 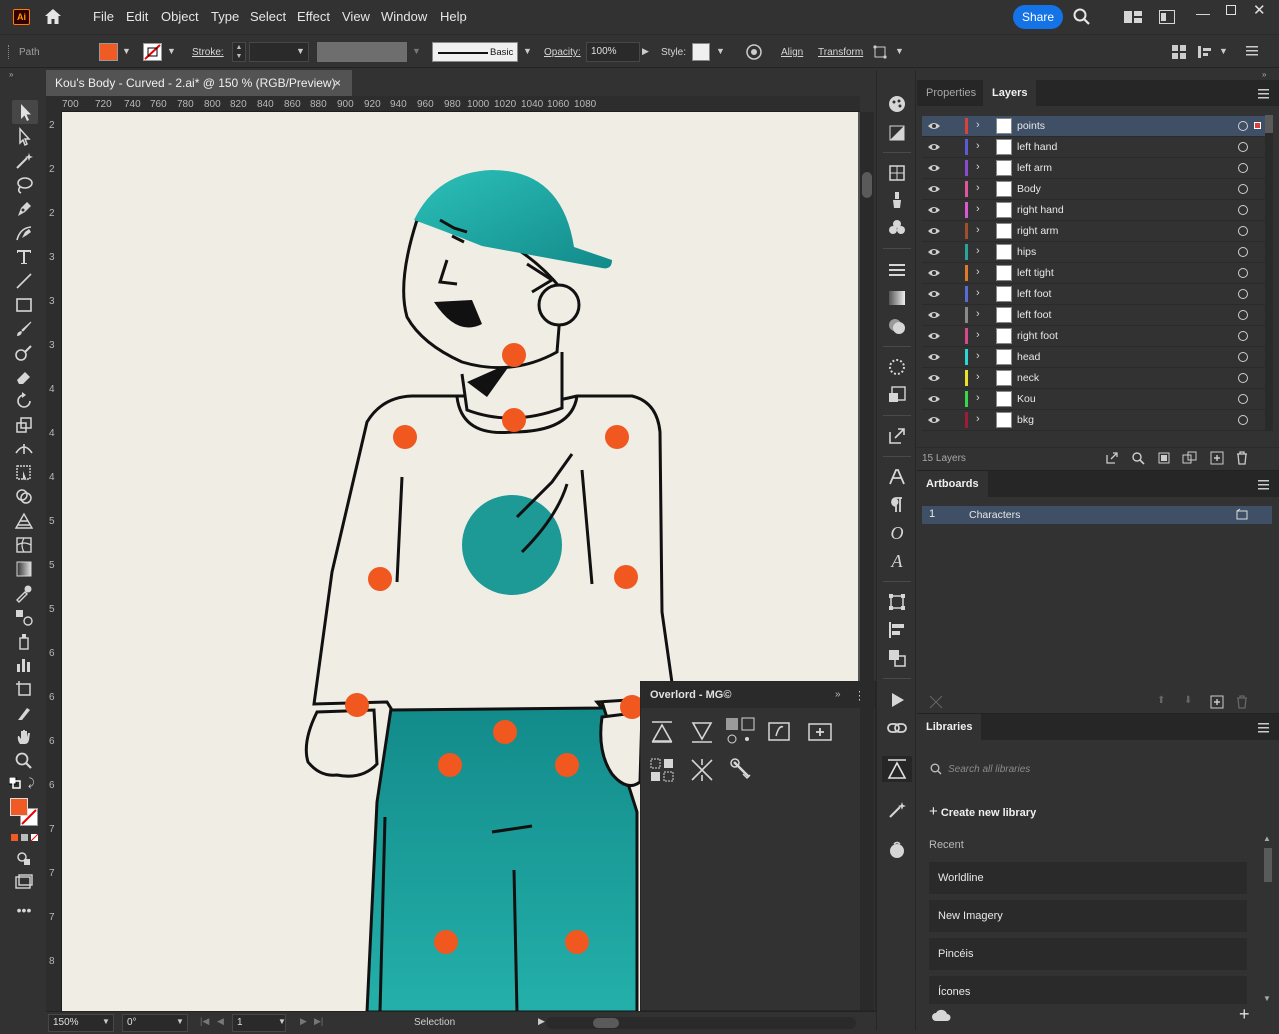 What do you see at coordinates (1088, 990) in the screenshot?
I see `library-item: Ícones` at bounding box center [1088, 990].